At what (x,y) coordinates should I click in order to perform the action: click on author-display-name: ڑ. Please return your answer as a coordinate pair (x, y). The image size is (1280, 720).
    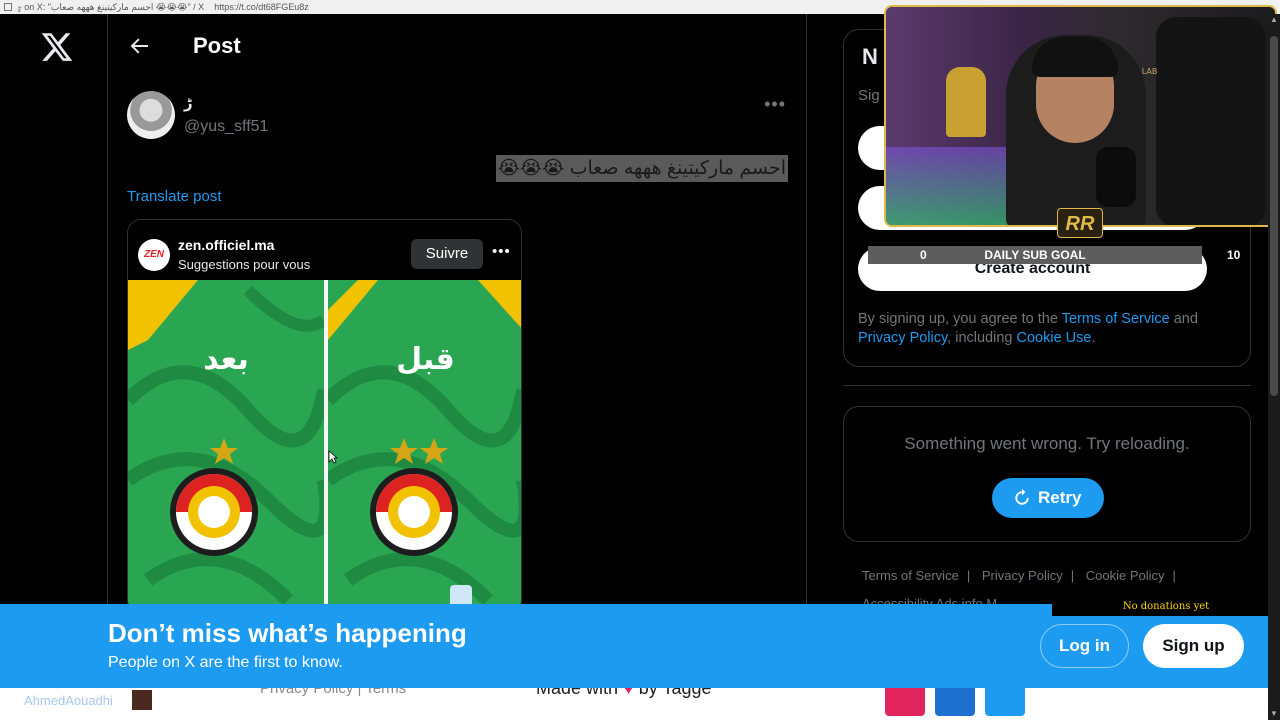
    Looking at the image, I should click on (188, 103).